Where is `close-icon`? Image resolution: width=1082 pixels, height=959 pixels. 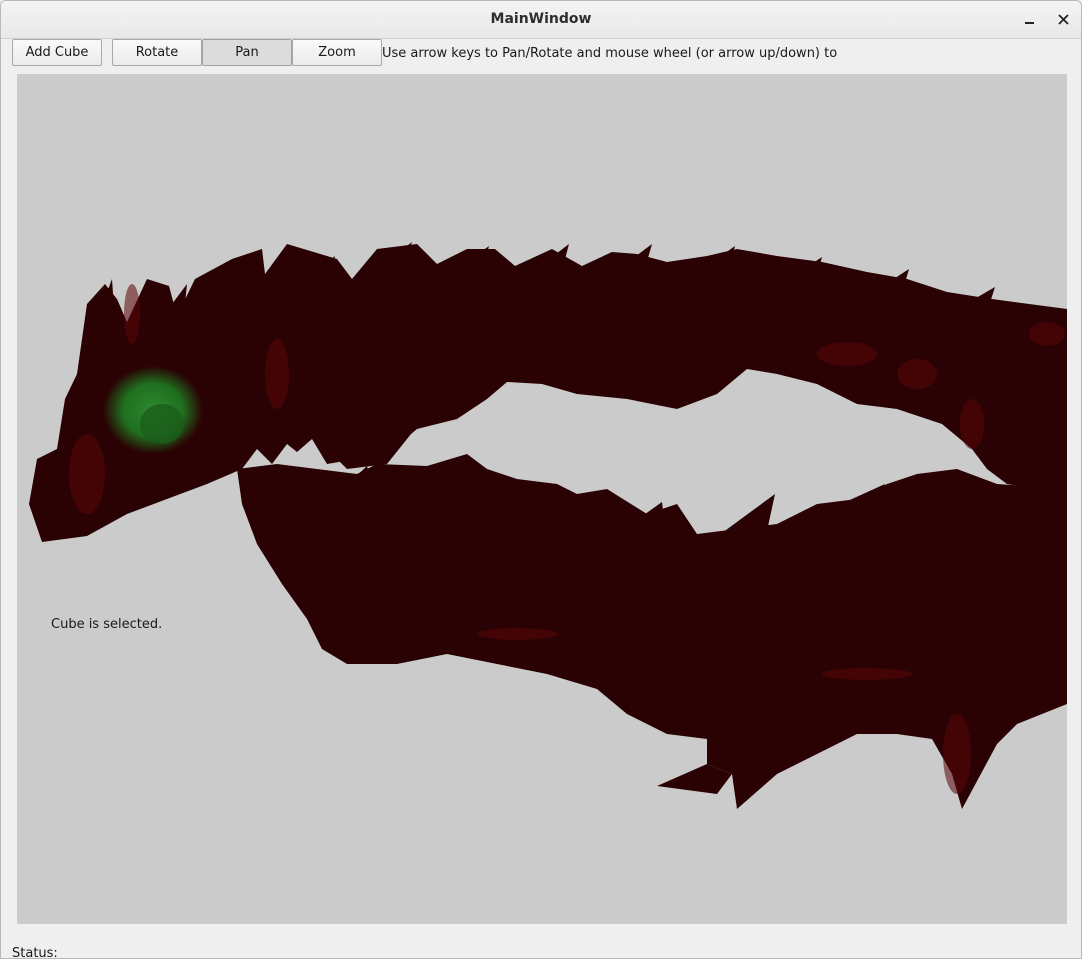 close-icon is located at coordinates (1063, 19).